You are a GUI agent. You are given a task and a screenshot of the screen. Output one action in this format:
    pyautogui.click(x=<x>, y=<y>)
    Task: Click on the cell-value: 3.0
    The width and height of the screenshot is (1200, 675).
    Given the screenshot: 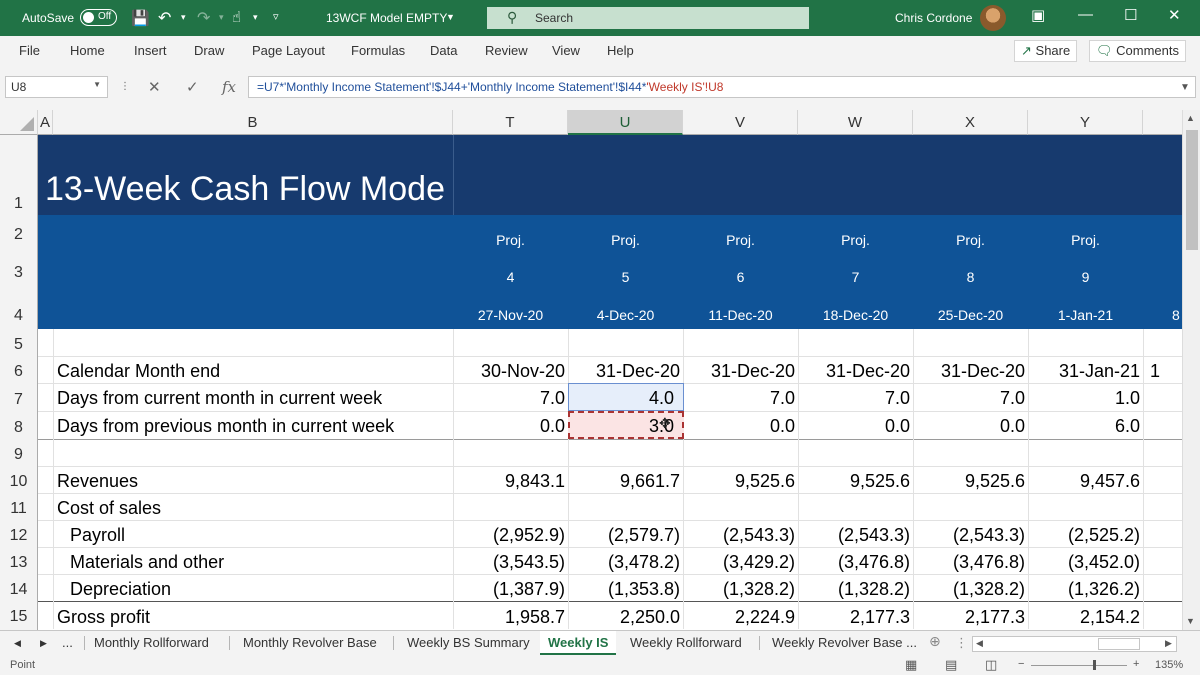 What is the action you would take?
    pyautogui.click(x=620, y=426)
    